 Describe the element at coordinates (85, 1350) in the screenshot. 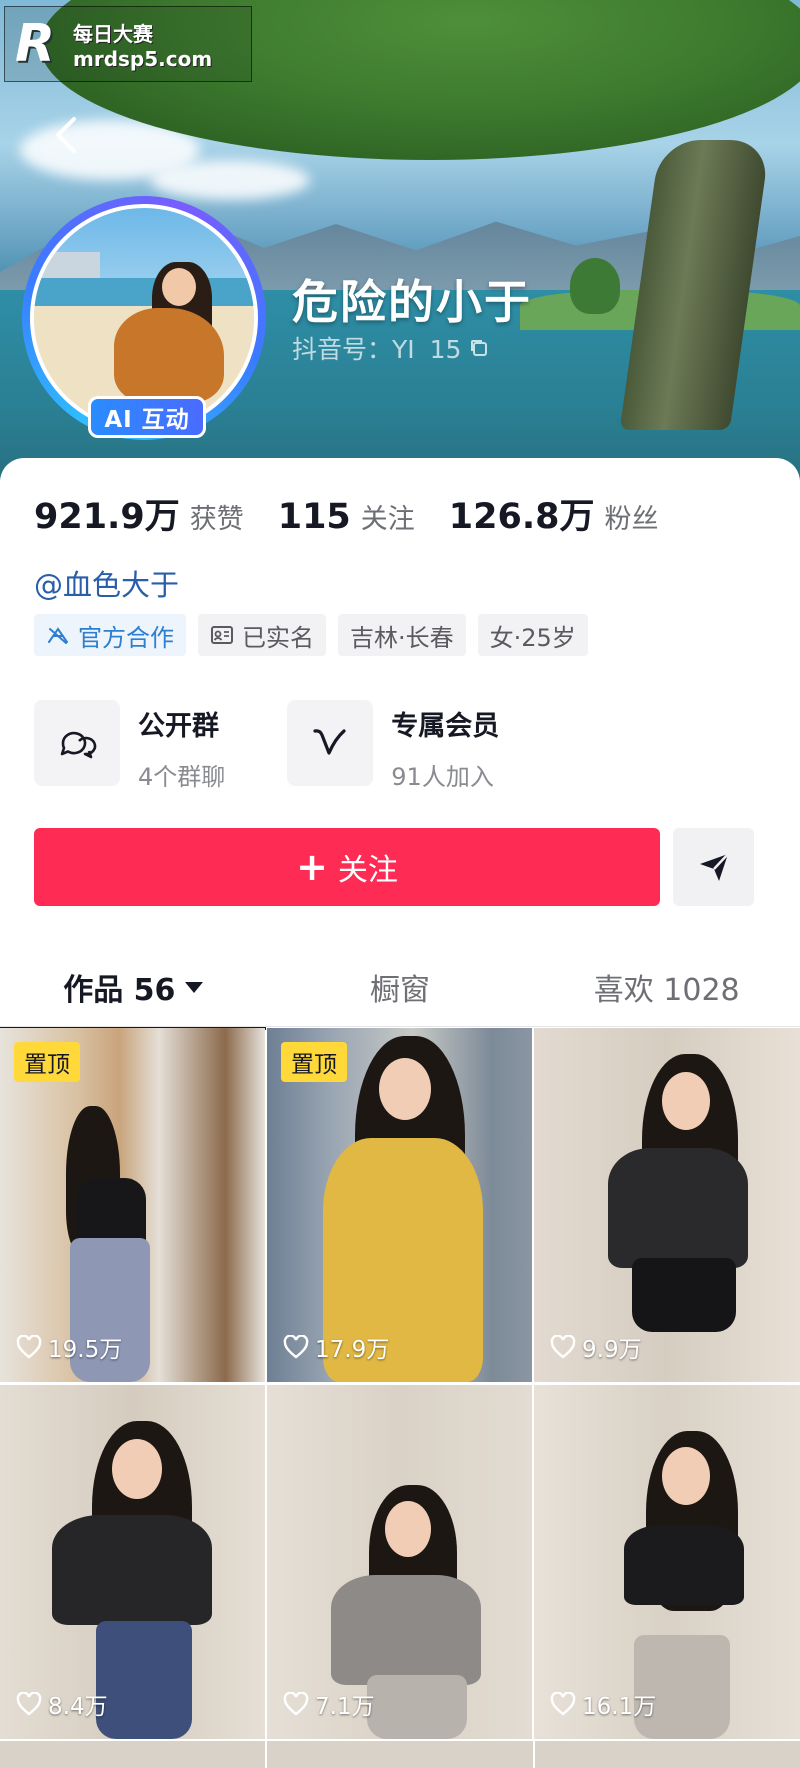

I see `likes-count: 19.5万` at that location.